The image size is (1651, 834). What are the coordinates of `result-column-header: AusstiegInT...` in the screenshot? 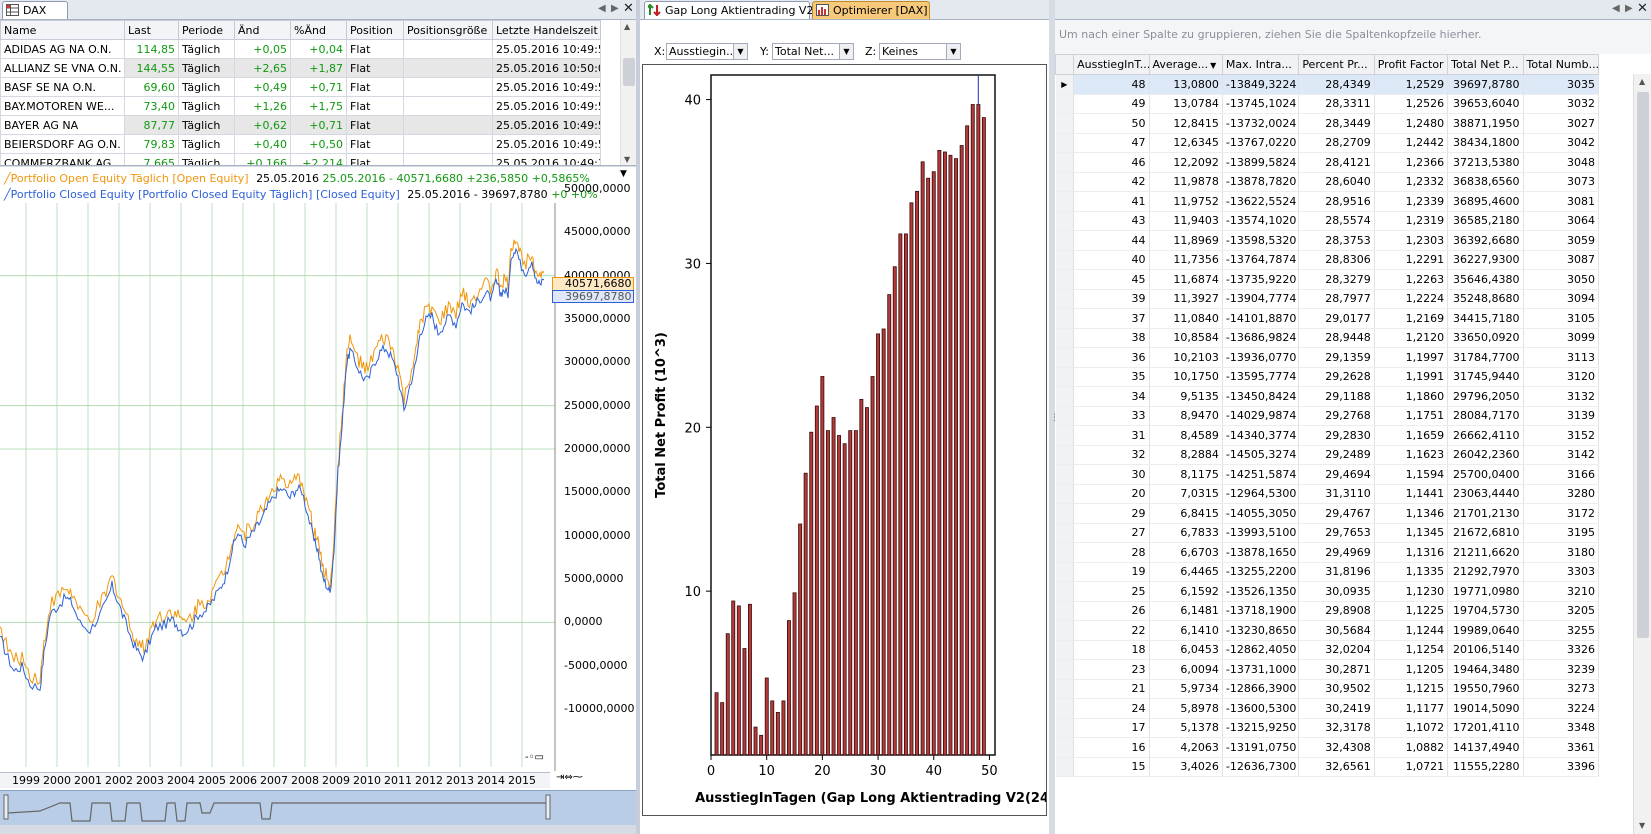 It's located at (1111, 64).